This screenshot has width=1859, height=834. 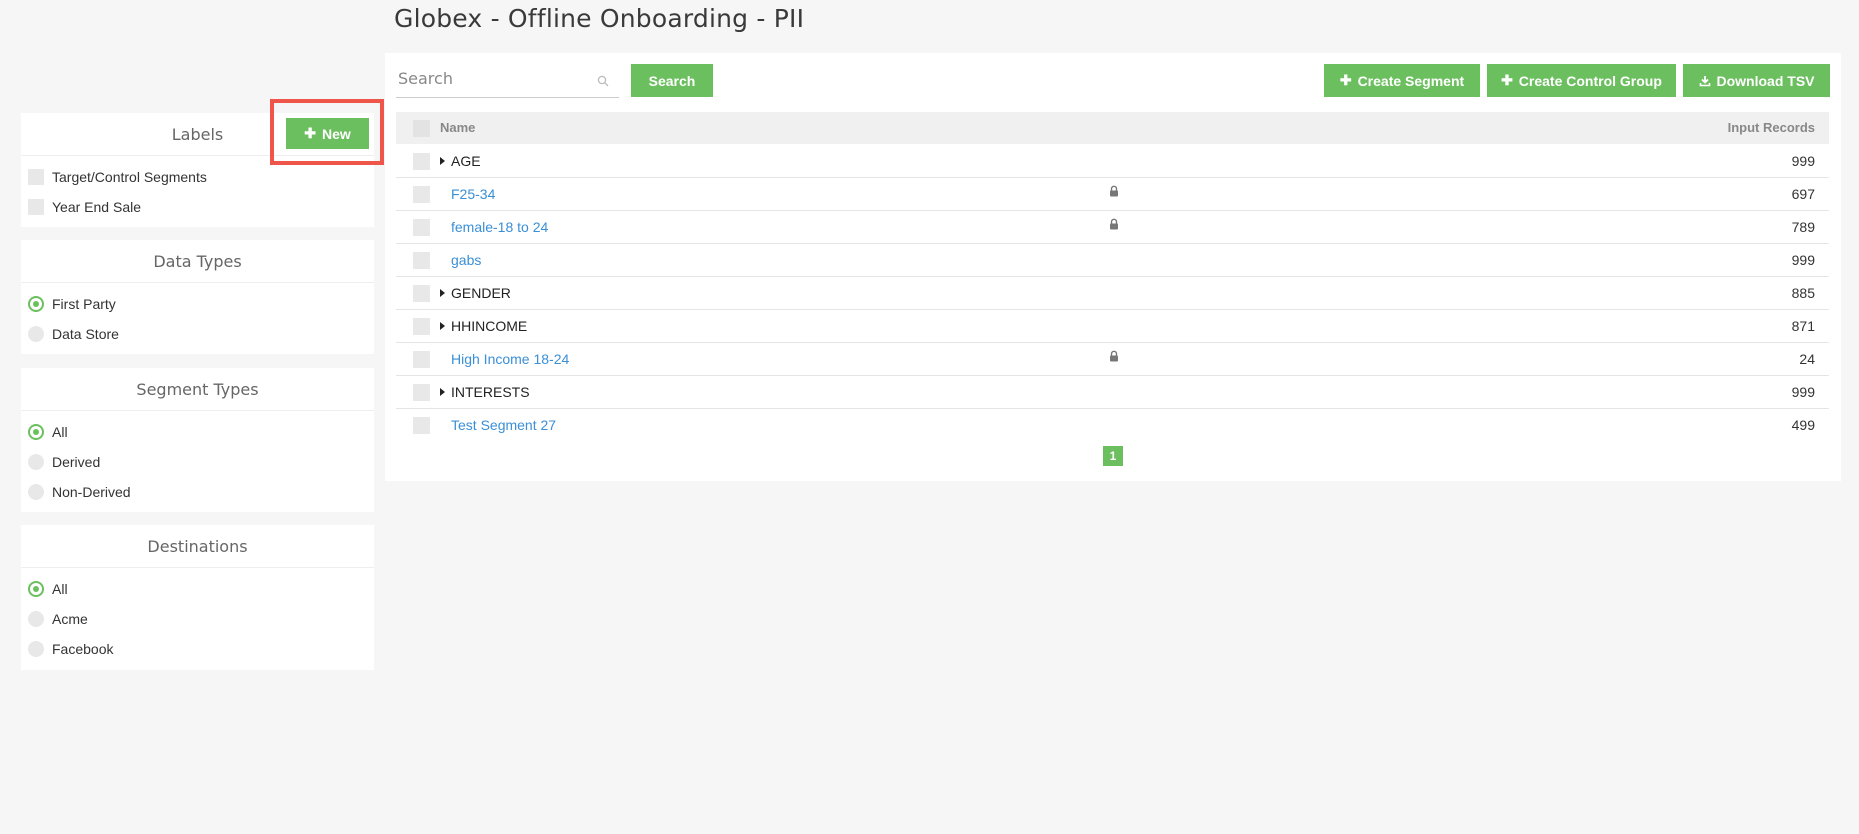 What do you see at coordinates (197, 546) in the screenshot?
I see `destinations-heading: Destinations` at bounding box center [197, 546].